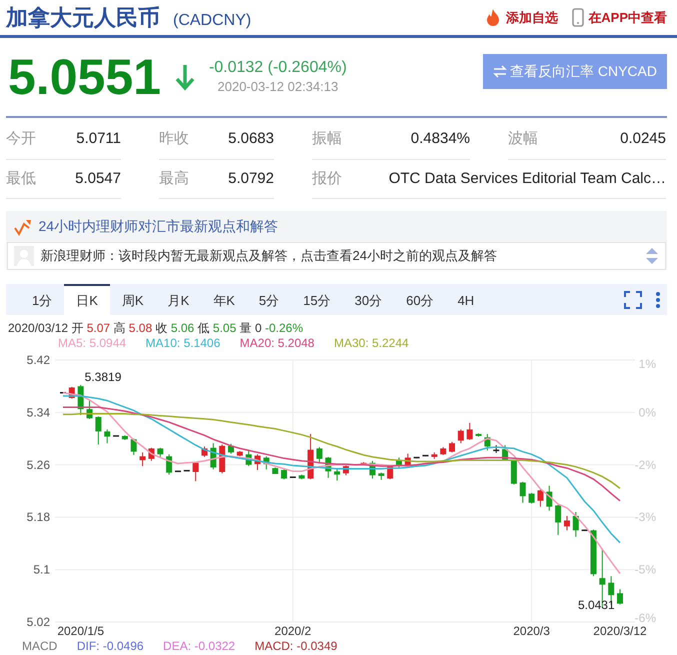  What do you see at coordinates (327, 178) in the screenshot?
I see `stat-label: 报价` at bounding box center [327, 178].